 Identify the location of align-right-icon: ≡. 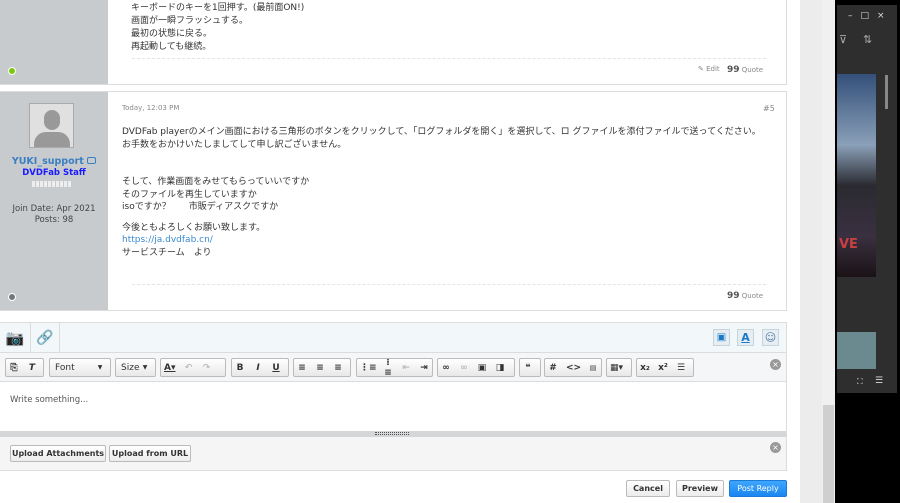
(338, 368).